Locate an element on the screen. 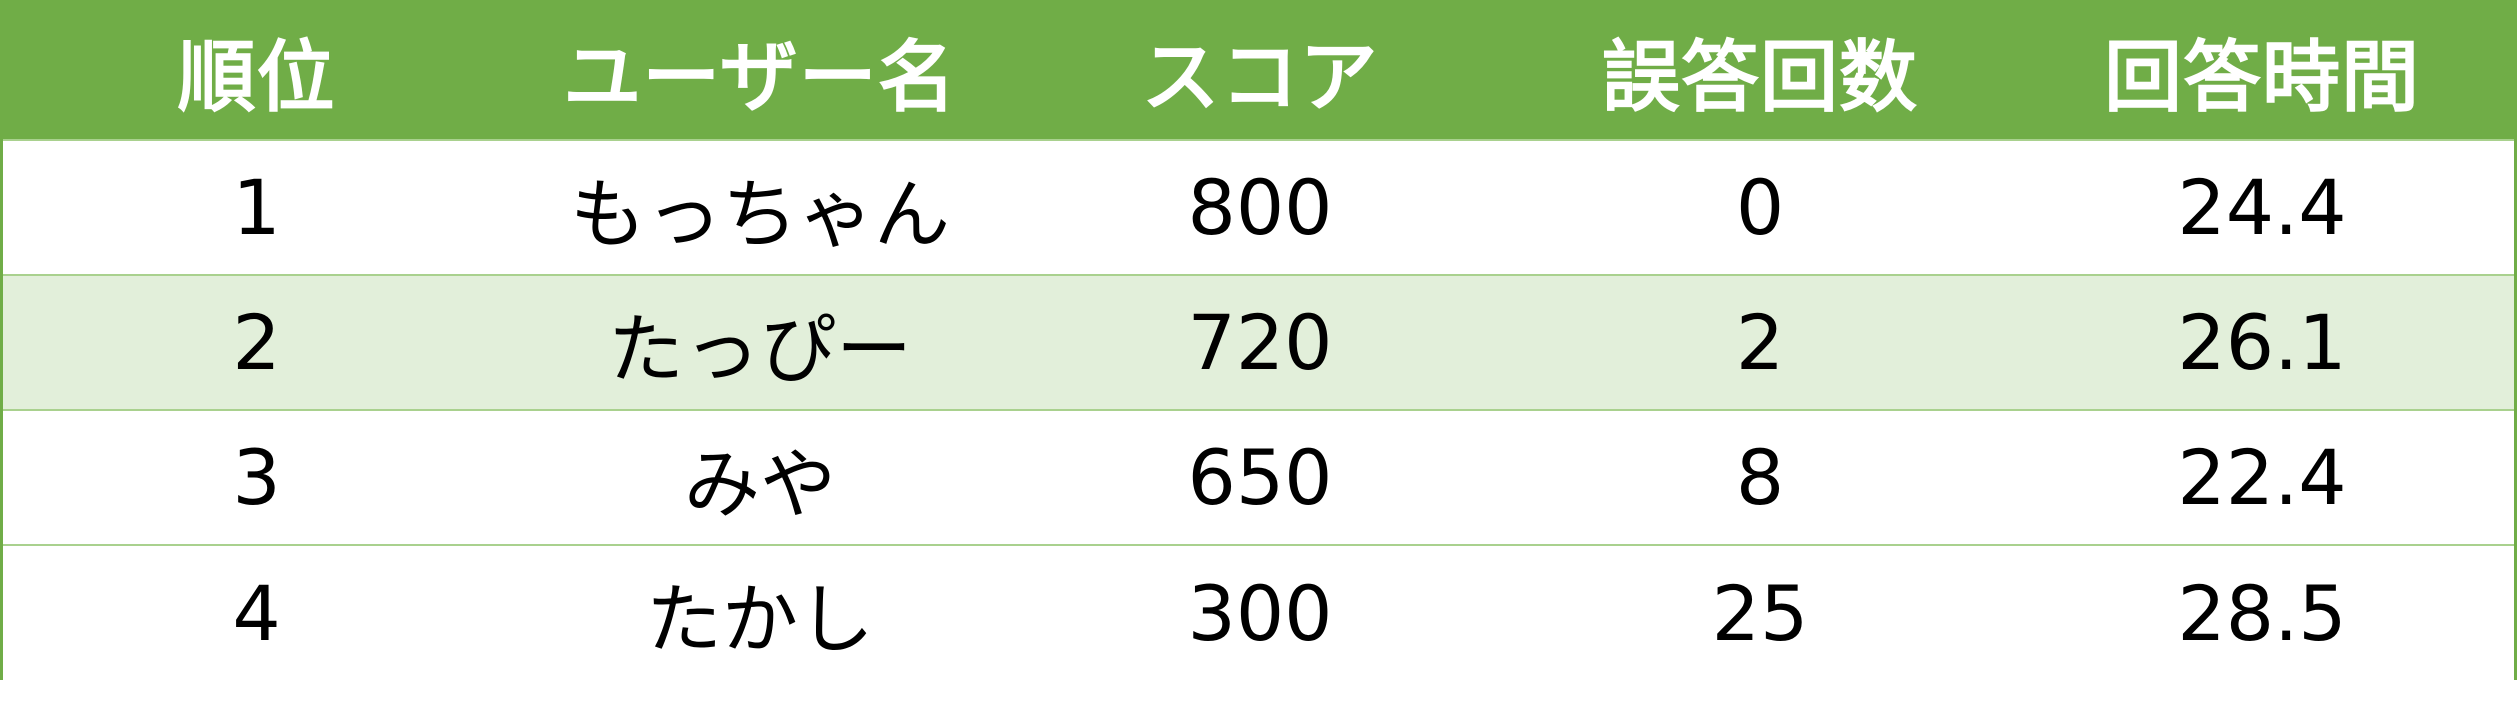 This screenshot has height=710, width=2517. cell-rank: 1 is located at coordinates (256, 207).